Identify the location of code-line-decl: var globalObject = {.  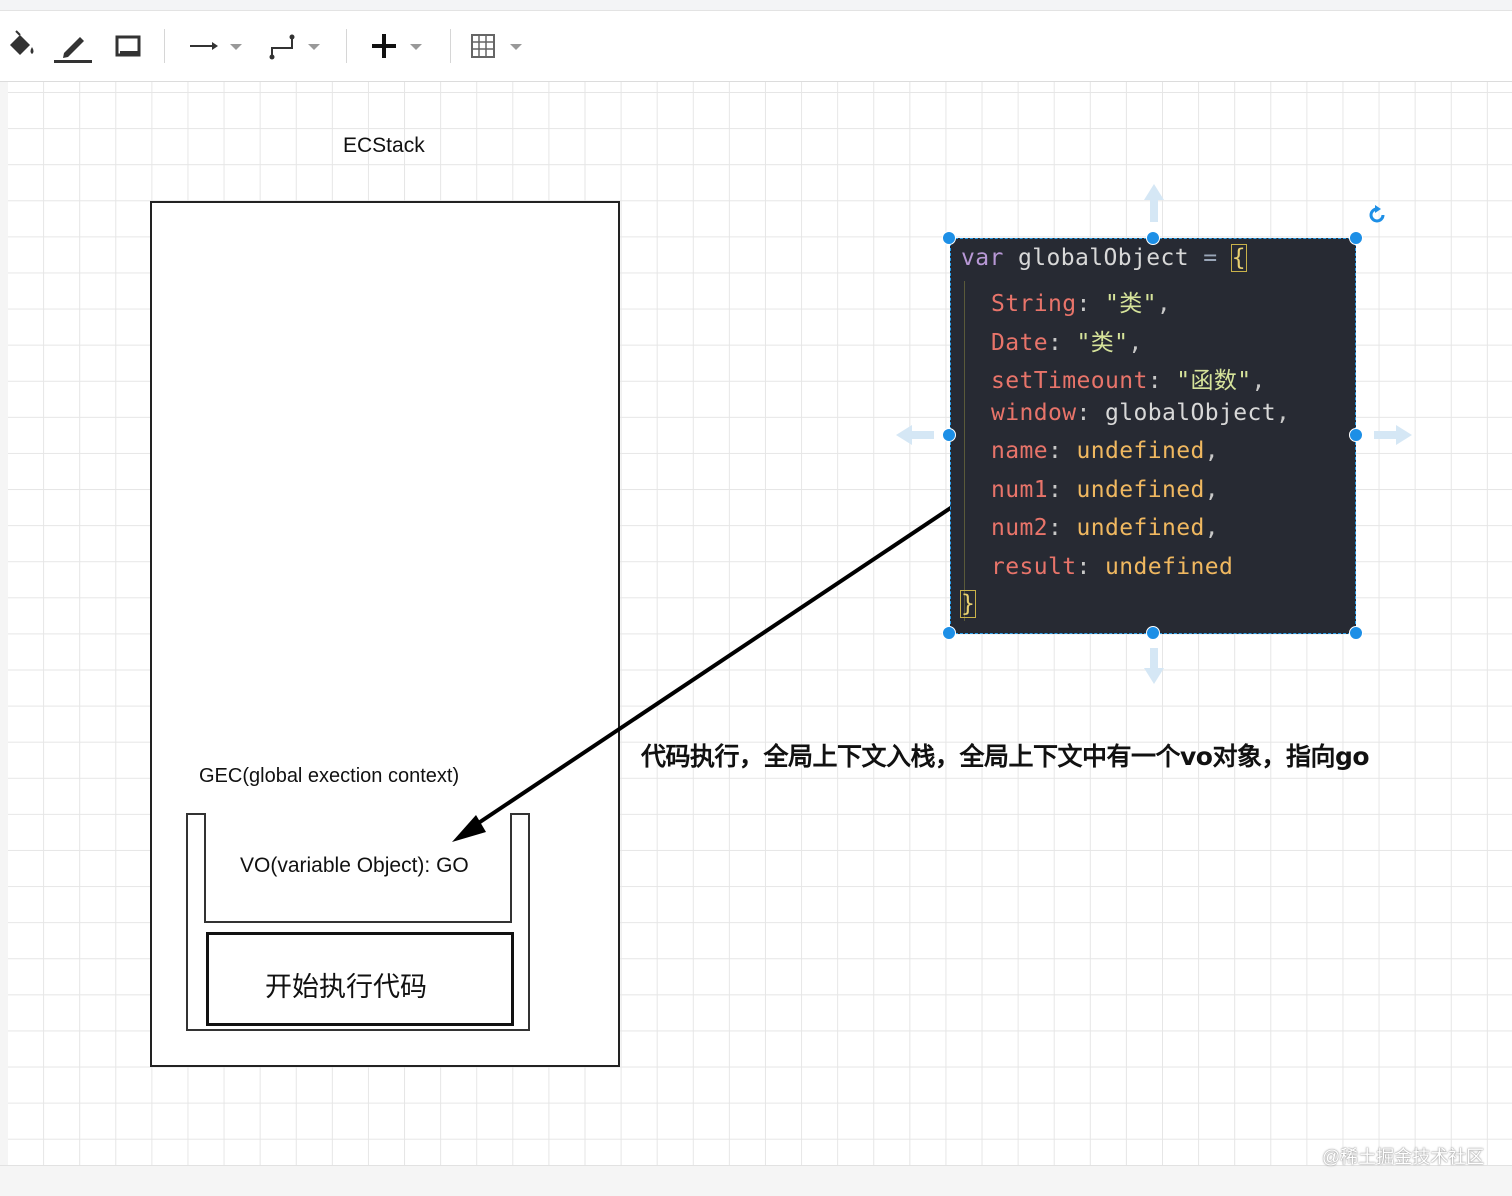
(1104, 258).